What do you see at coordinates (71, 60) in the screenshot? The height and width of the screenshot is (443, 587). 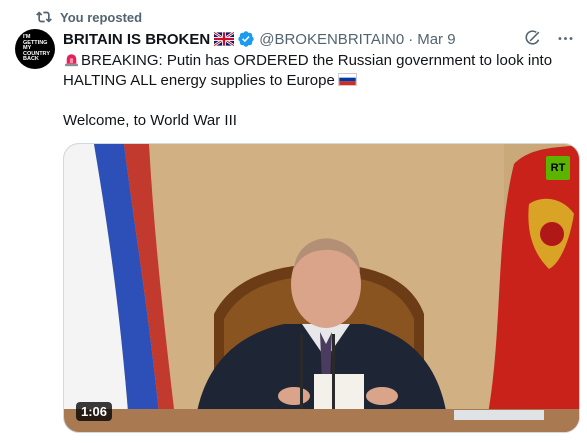 I see `siren-icon` at bounding box center [71, 60].